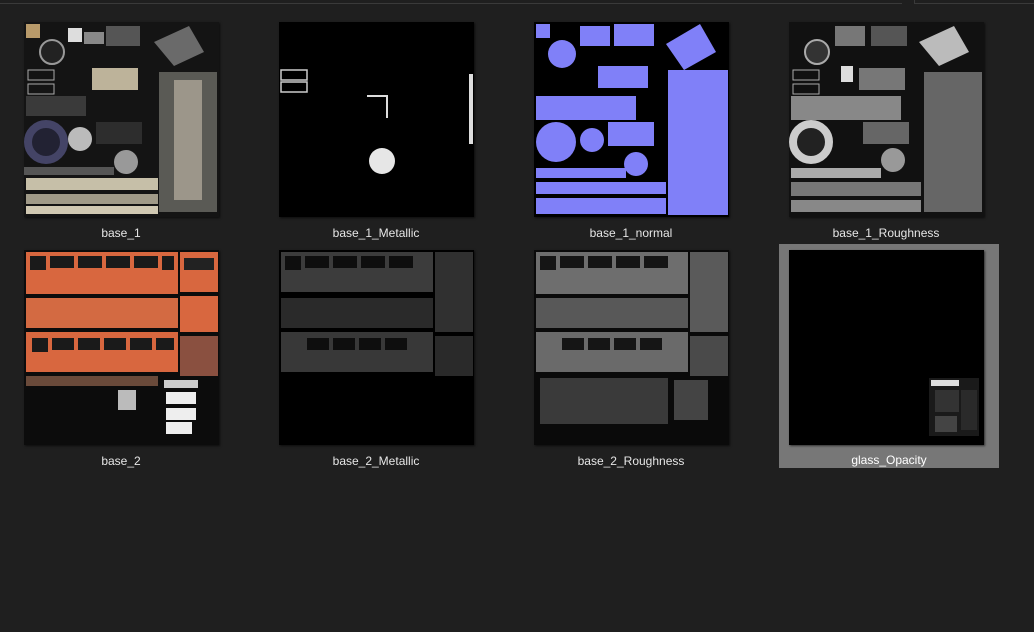 This screenshot has height=632, width=1034. I want to click on file-name-label: base_2, so click(121, 461).